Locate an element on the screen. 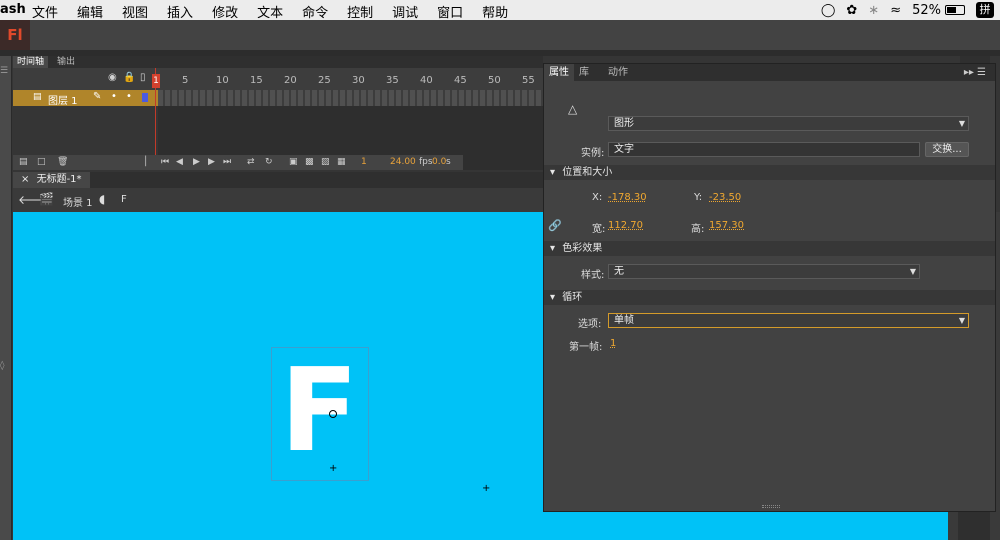 The height and width of the screenshot is (540, 1000). pencil-icon: ✎ is located at coordinates (97, 96).